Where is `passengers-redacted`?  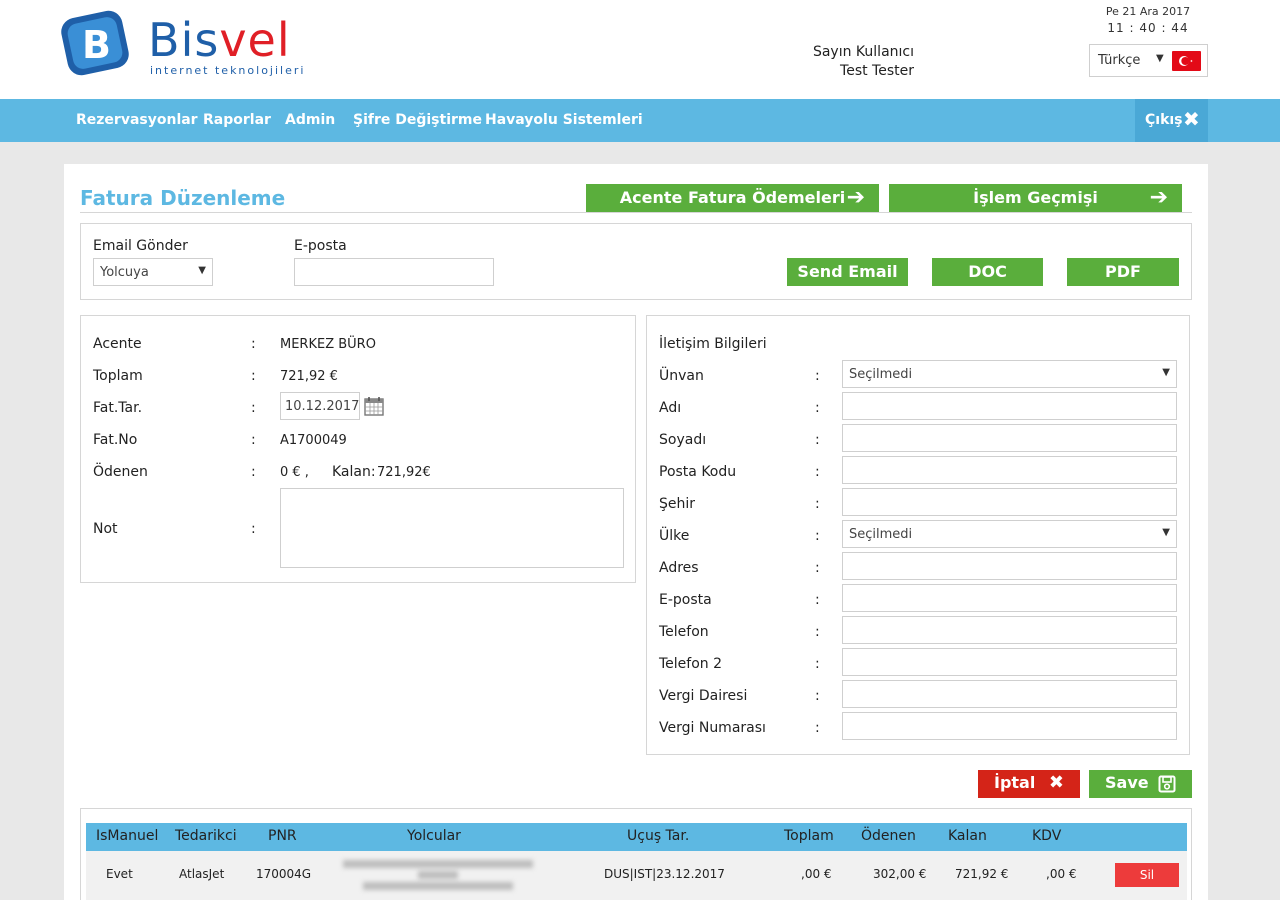 passengers-redacted is located at coordinates (438, 877).